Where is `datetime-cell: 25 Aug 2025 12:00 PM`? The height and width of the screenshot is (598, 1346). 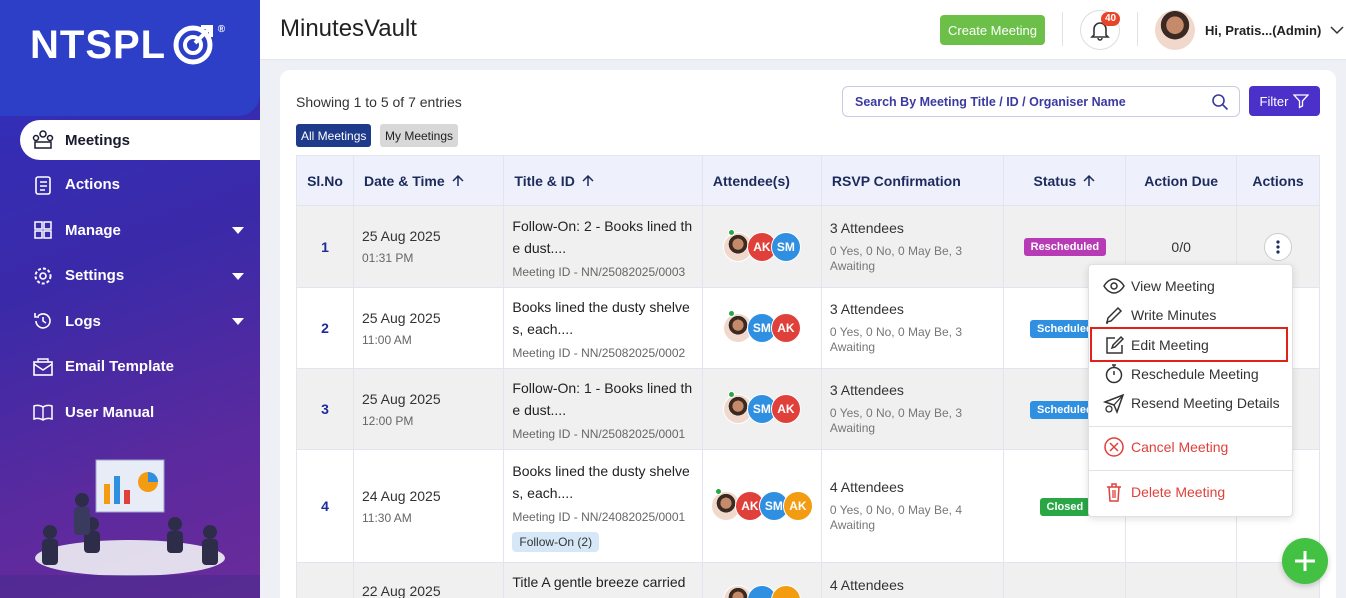 datetime-cell: 25 Aug 2025 12:00 PM is located at coordinates (428, 409).